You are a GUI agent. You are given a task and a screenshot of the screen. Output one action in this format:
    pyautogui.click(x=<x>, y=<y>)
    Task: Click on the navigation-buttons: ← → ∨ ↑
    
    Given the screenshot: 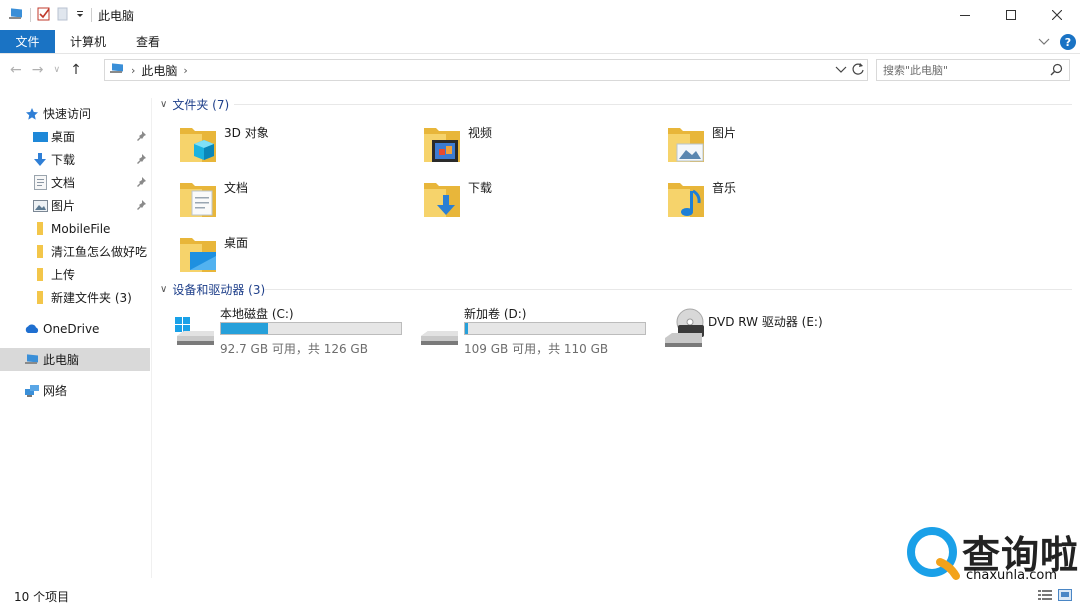 What is the action you would take?
    pyautogui.click(x=46, y=70)
    